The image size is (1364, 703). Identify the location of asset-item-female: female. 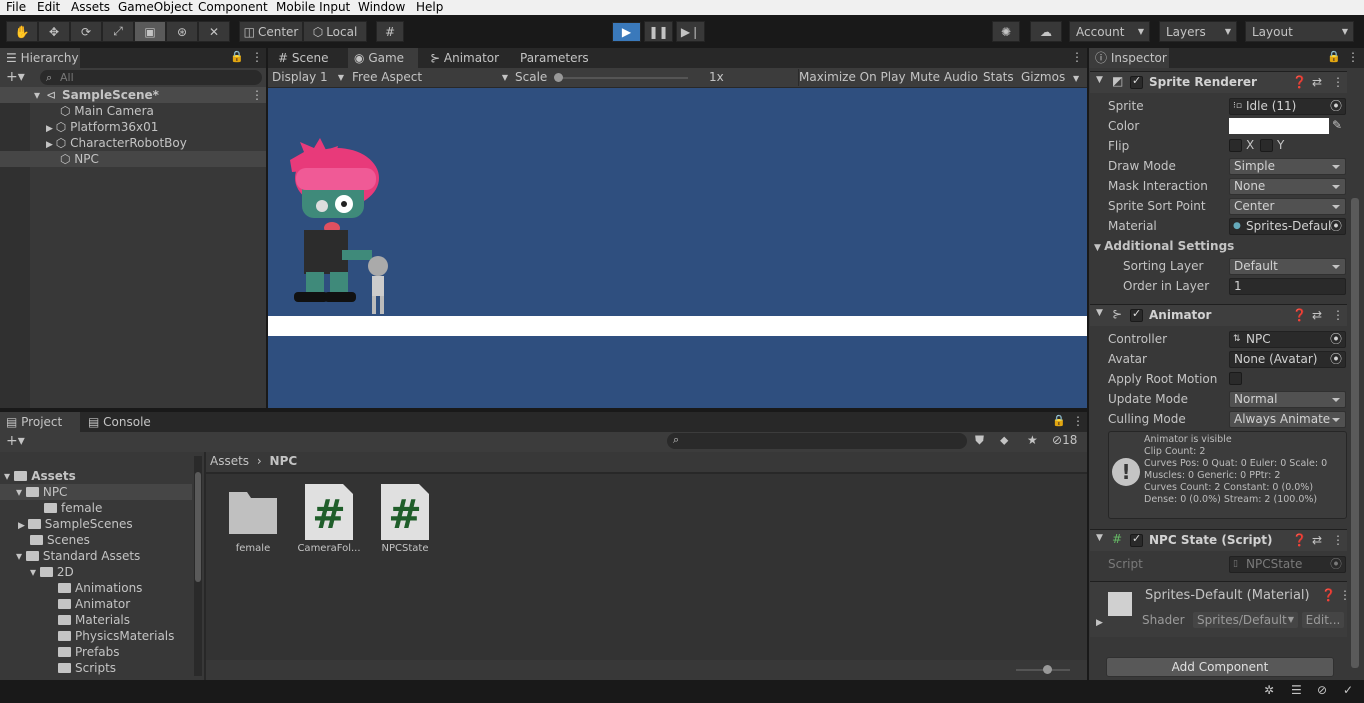
(253, 519).